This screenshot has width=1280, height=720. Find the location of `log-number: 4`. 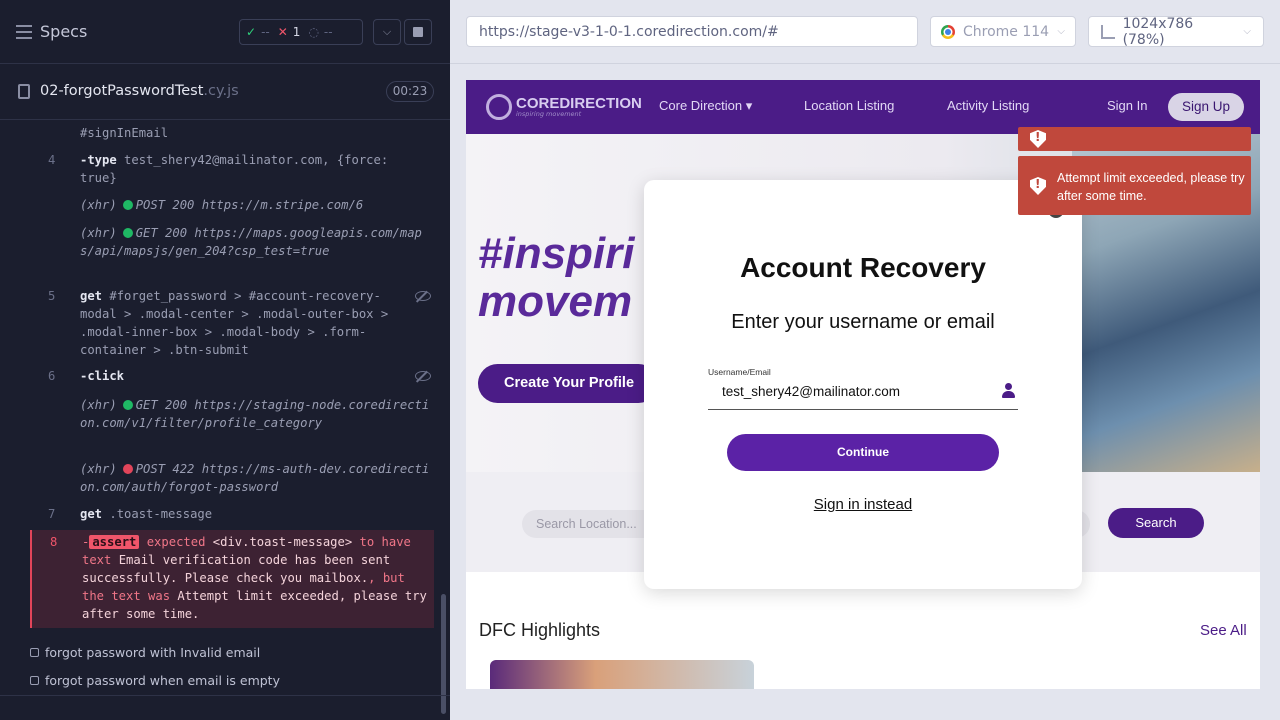

log-number: 4 is located at coordinates (52, 160).